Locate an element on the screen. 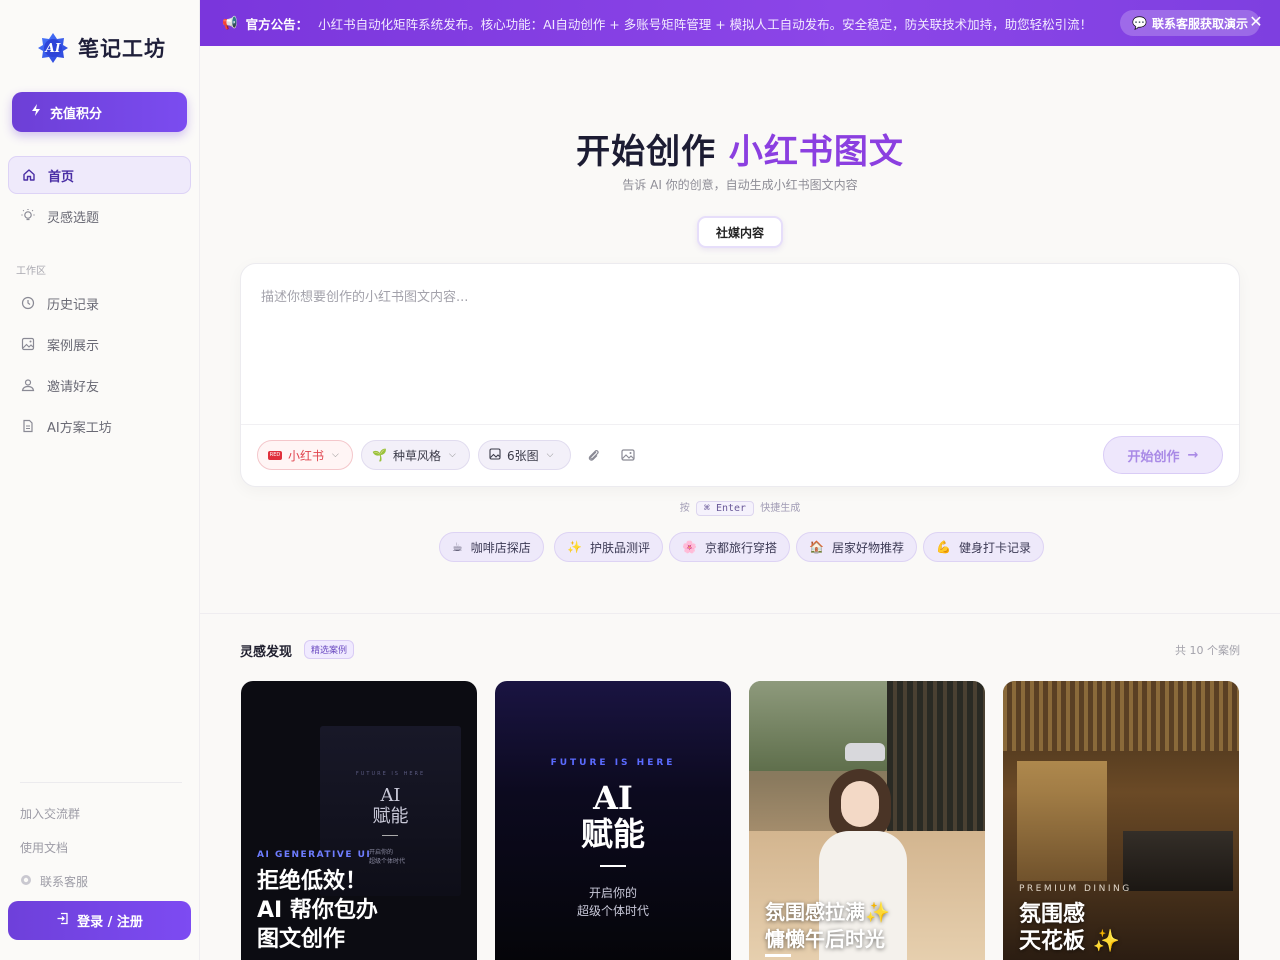 This screenshot has width=1280, height=960. case-card: FUTURE IS HERE AI 赋能 开启你的 超级个体时代 is located at coordinates (613, 820).